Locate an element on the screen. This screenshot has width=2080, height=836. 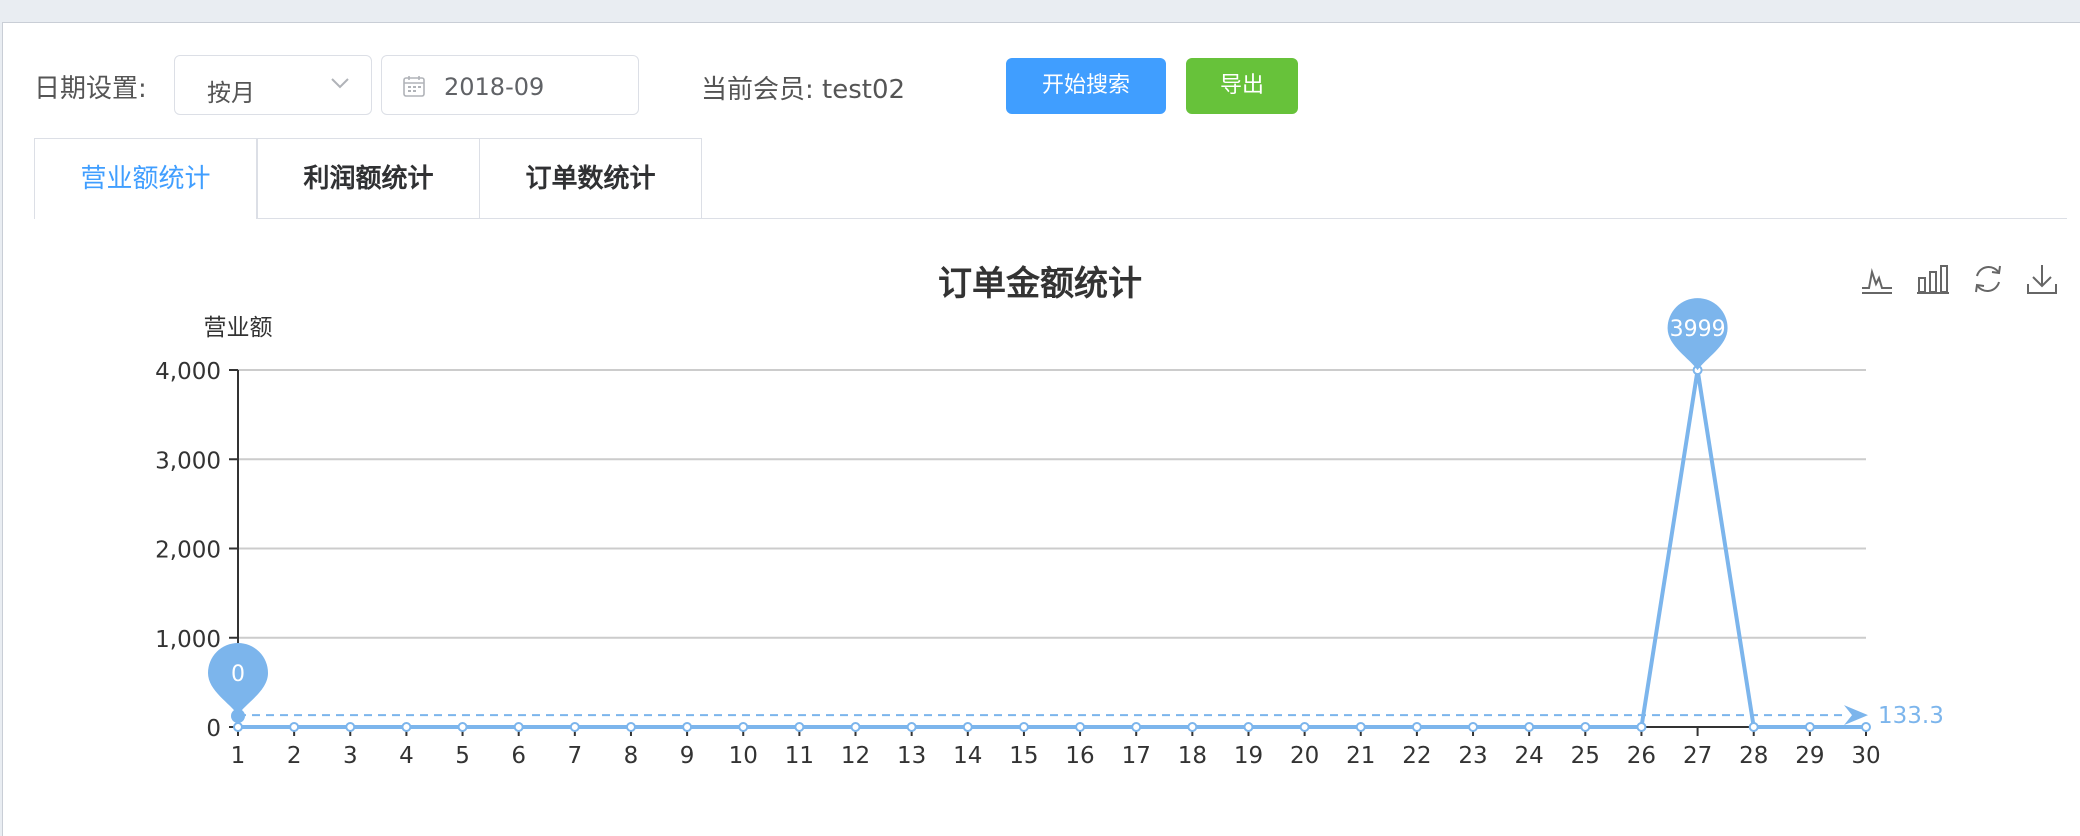
x-tick-label: 19 is located at coordinates (1248, 756).